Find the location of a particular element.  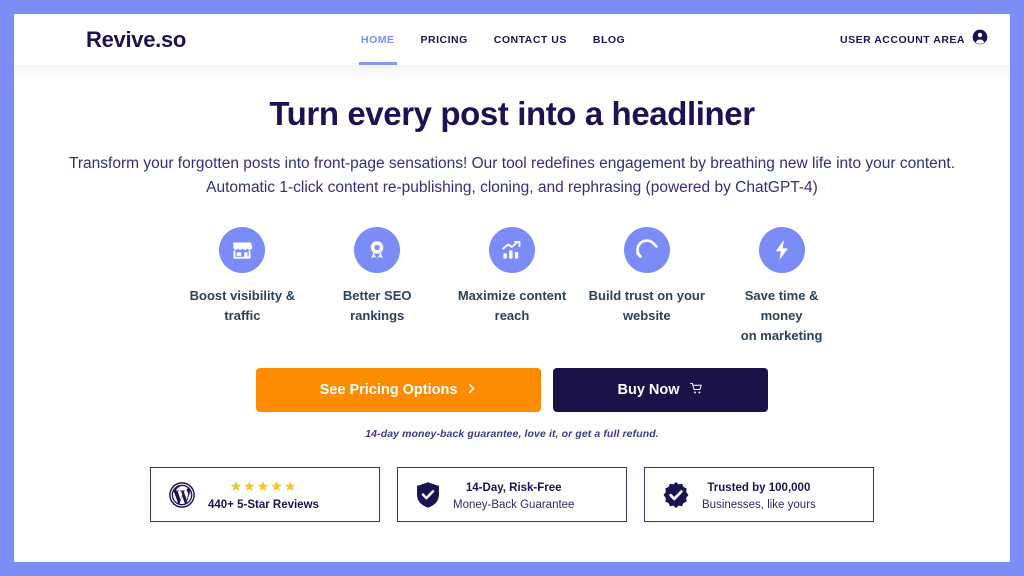

bar-chart-growth-icon is located at coordinates (511, 249).